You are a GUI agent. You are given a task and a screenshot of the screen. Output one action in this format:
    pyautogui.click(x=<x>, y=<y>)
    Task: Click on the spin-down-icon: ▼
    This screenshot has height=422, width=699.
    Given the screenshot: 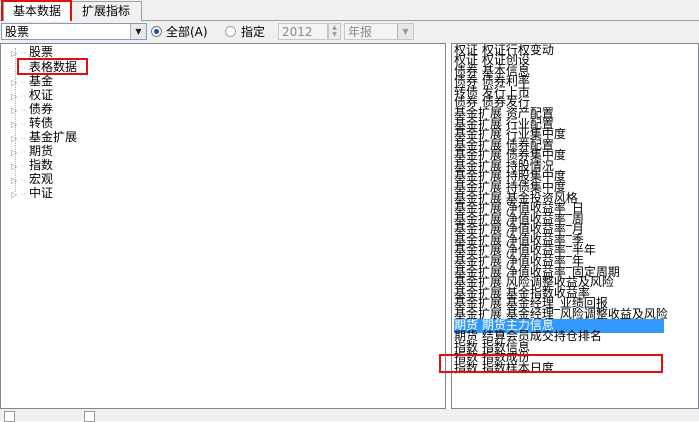 What is the action you would take?
    pyautogui.click(x=334, y=34)
    